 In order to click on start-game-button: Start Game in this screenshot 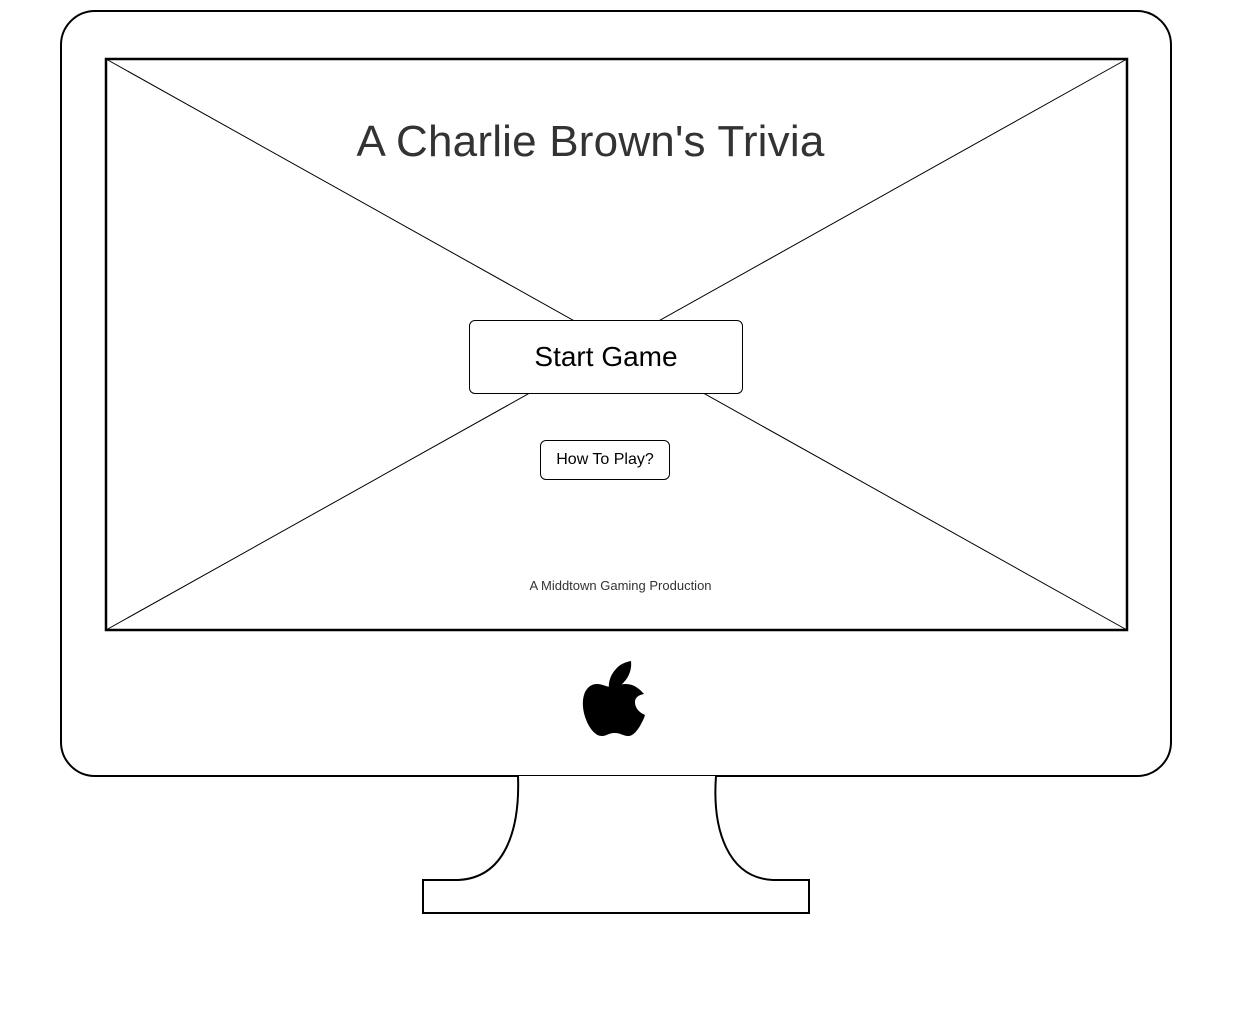, I will do `click(606, 357)`.